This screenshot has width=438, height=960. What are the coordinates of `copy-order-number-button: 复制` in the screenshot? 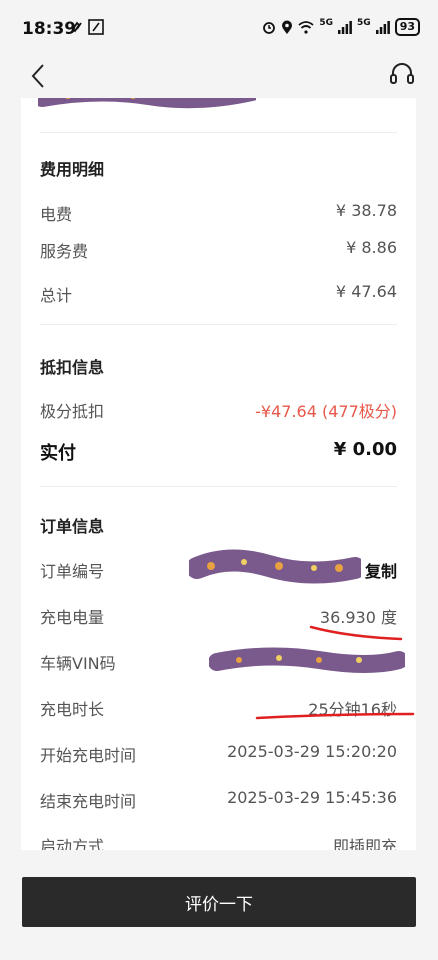 It's located at (381, 570).